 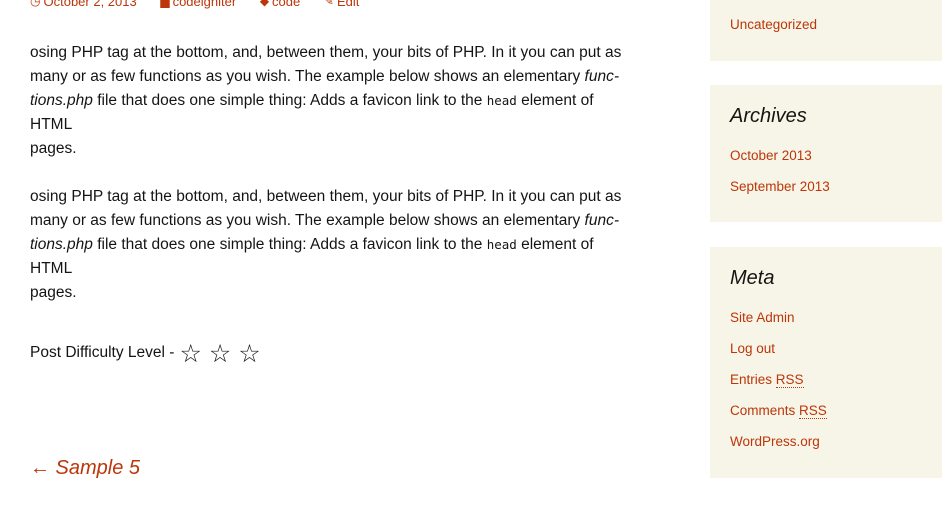 What do you see at coordinates (767, 380) in the screenshot?
I see `meta-entries-rss: Entries RSS` at bounding box center [767, 380].